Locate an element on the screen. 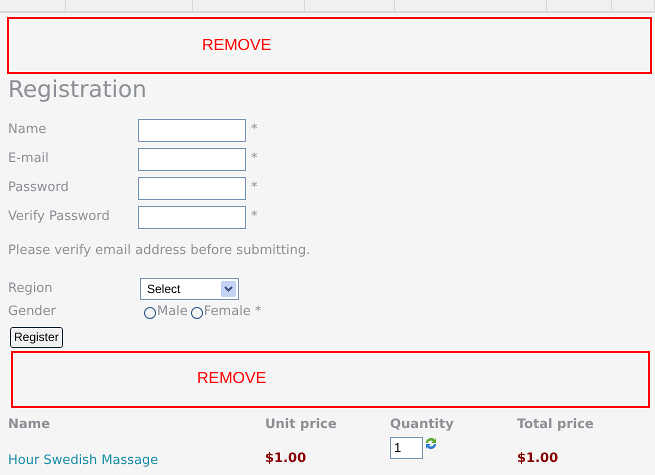  register-button: Register is located at coordinates (36, 337).